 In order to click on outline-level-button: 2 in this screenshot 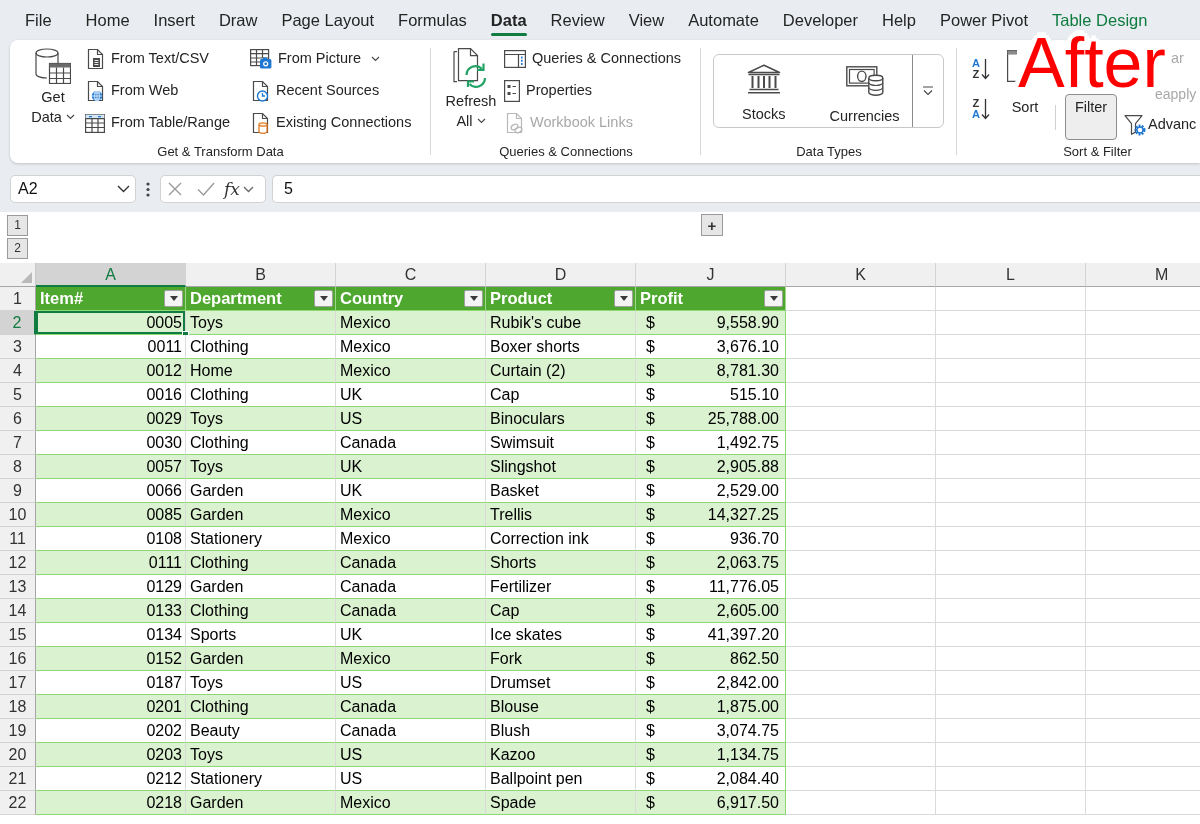, I will do `click(17, 248)`.